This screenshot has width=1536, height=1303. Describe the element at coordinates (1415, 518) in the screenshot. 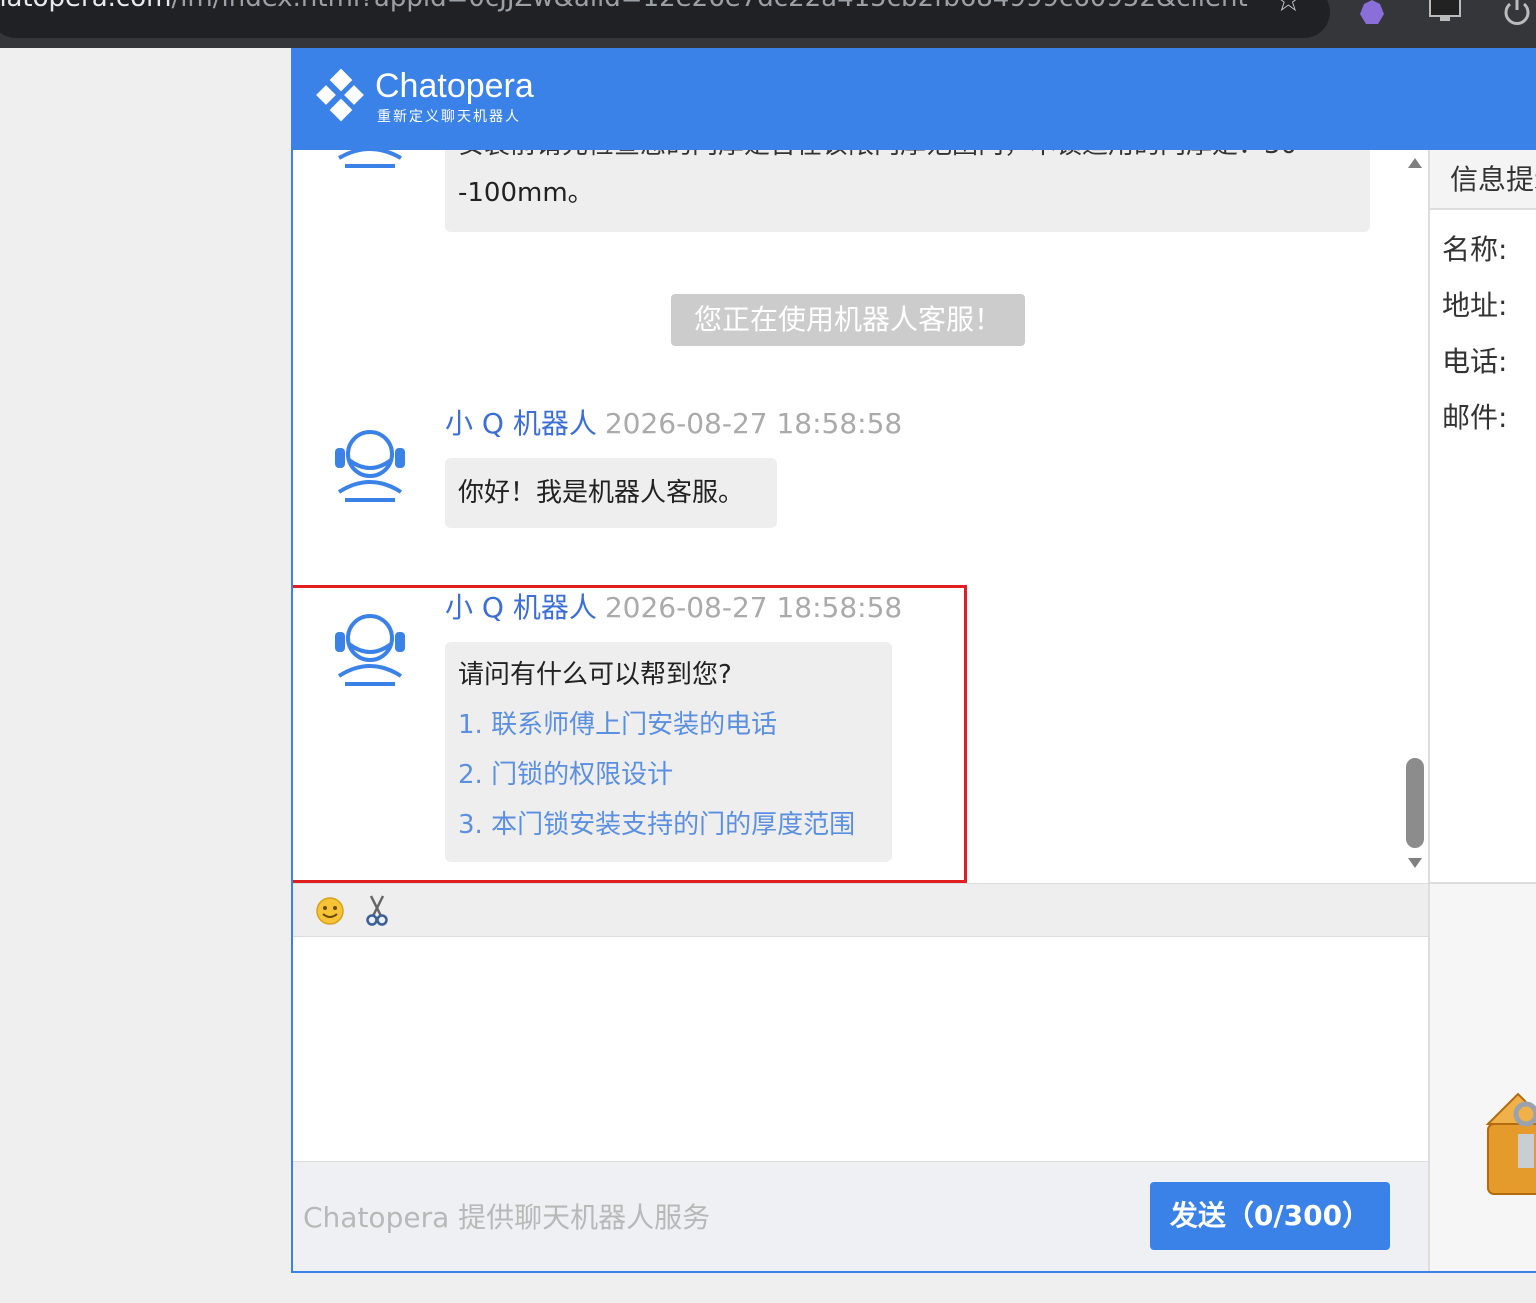

I see `message-scrollbar` at that location.